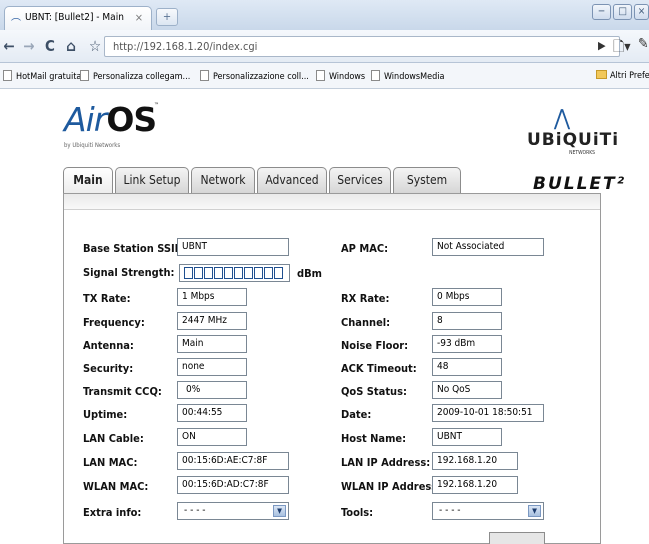  I want to click on browser-titlebar: ︵ UBNT: [Bullet2] - Main × + − □ ×, so click(324, 15).